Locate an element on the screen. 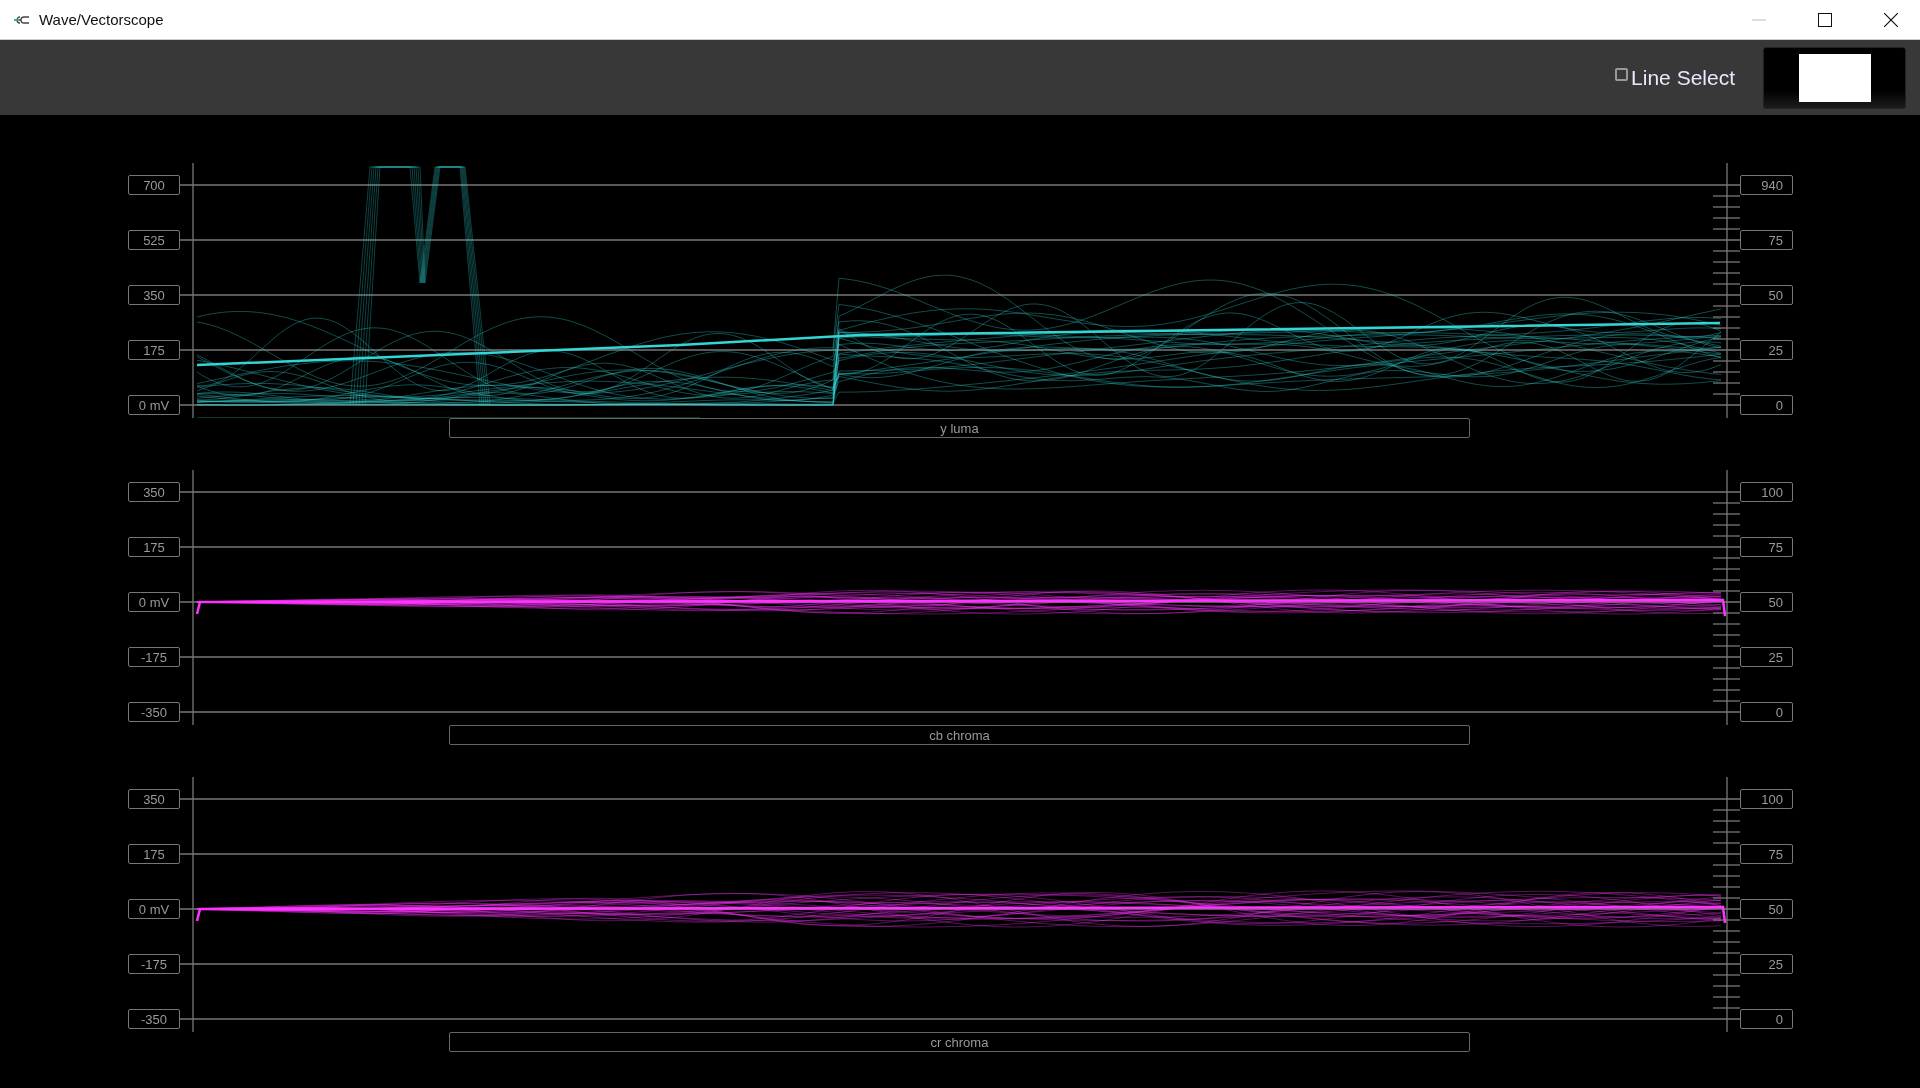 The width and height of the screenshot is (1920, 1088). channel-label: cb chroma is located at coordinates (959, 735).